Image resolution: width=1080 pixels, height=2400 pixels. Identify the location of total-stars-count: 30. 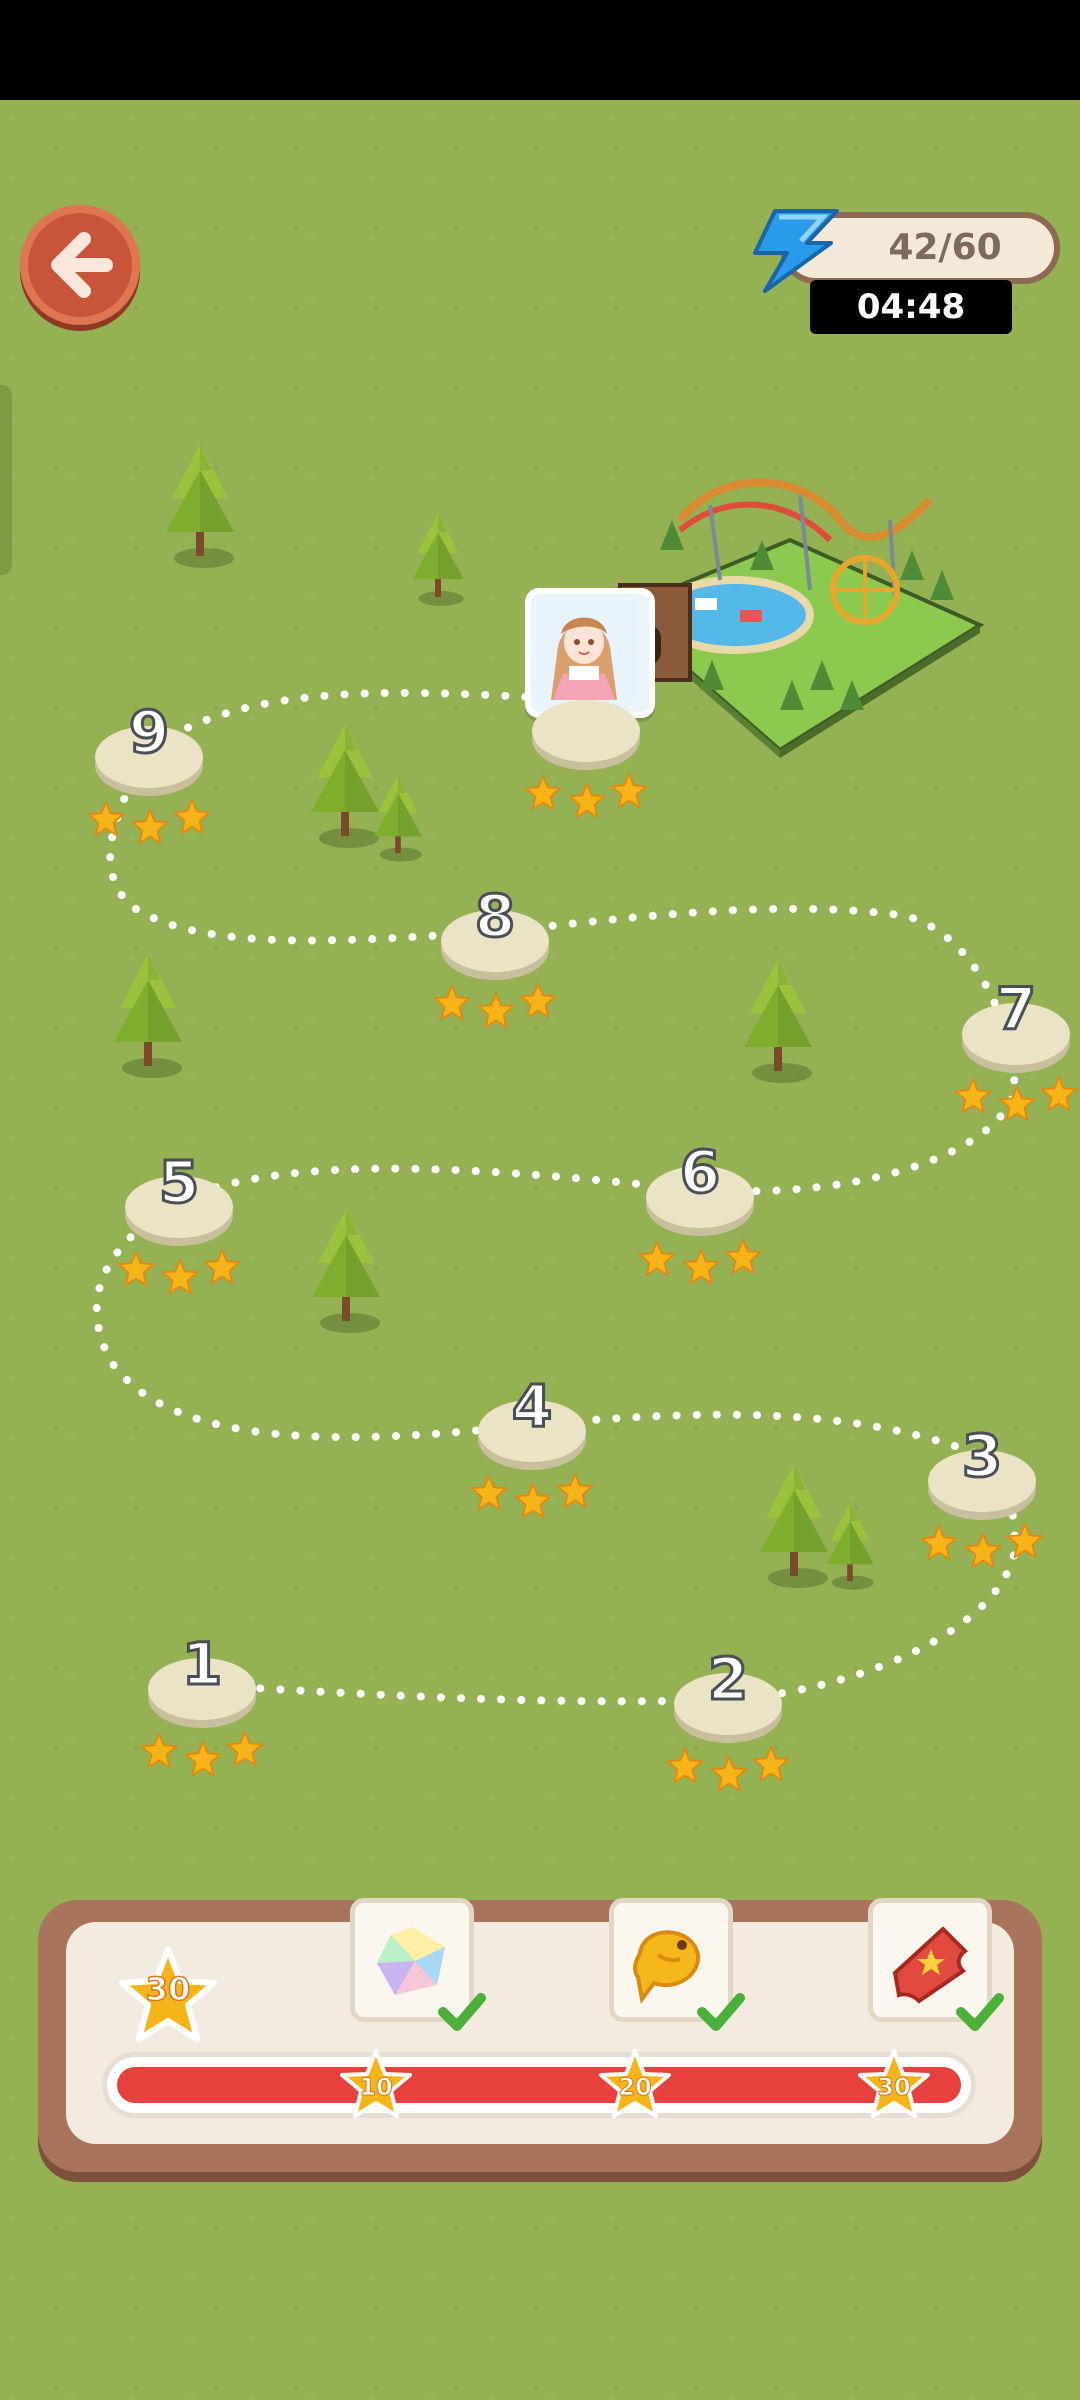
(168, 1989).